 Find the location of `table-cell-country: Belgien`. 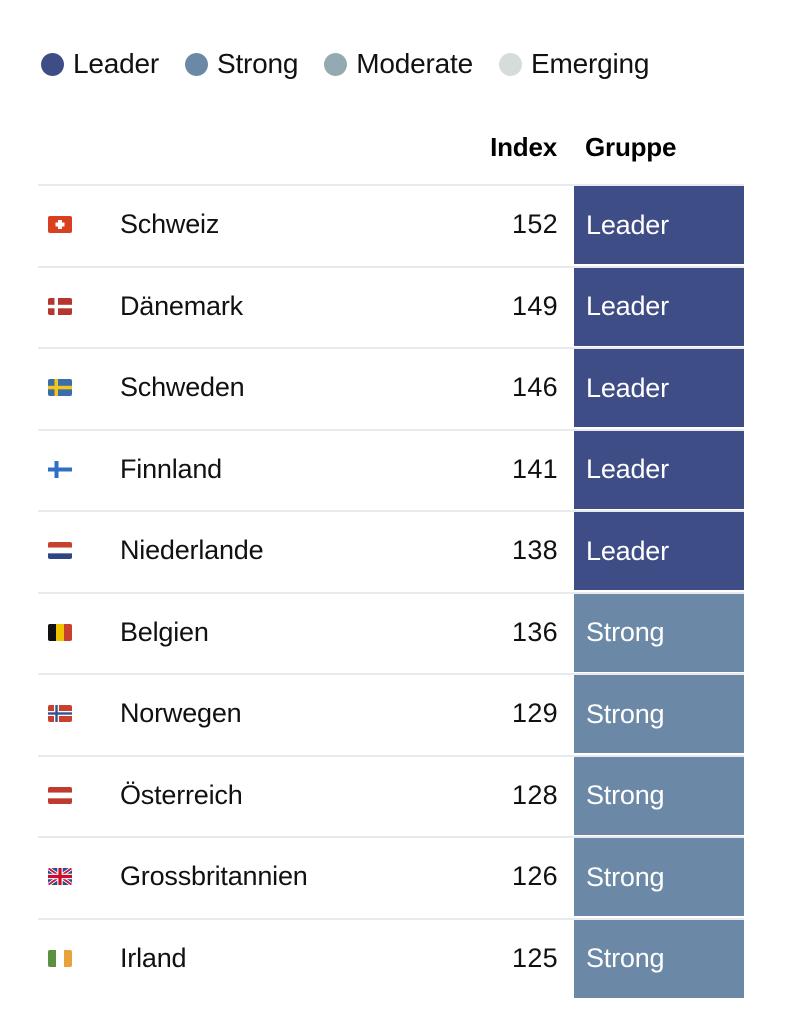

table-cell-country: Belgien is located at coordinates (164, 631).